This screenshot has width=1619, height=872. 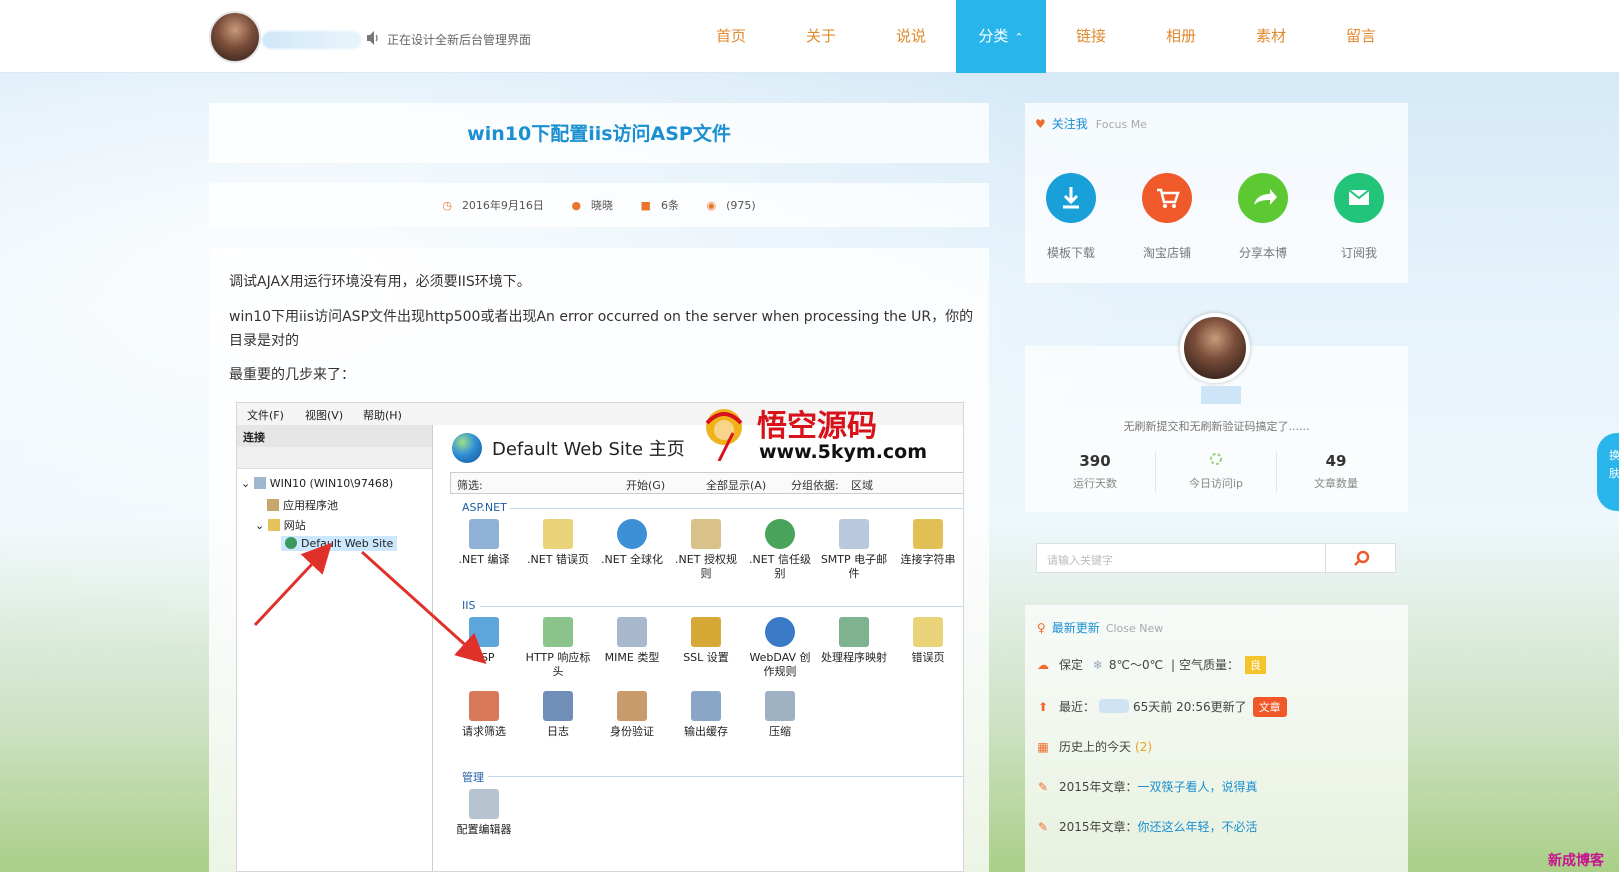 What do you see at coordinates (235, 37) in the screenshot?
I see `site-avatar` at bounding box center [235, 37].